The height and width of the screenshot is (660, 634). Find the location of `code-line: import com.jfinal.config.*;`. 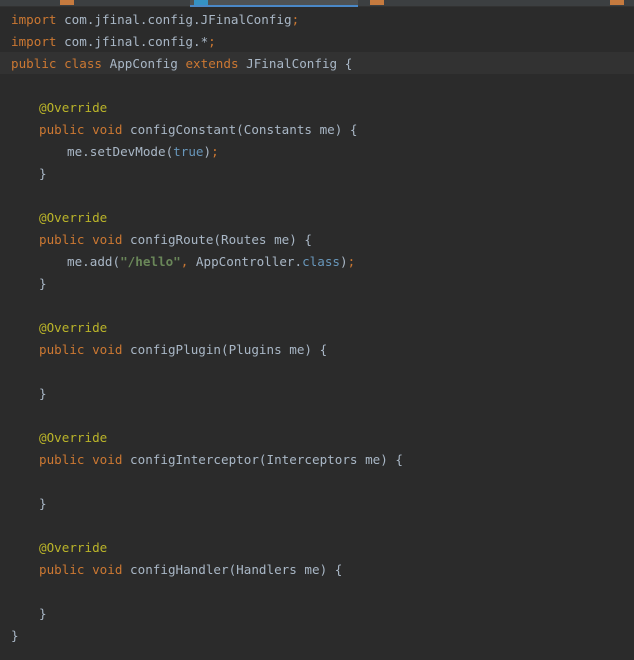

code-line: import com.jfinal.config.*; is located at coordinates (113, 41).